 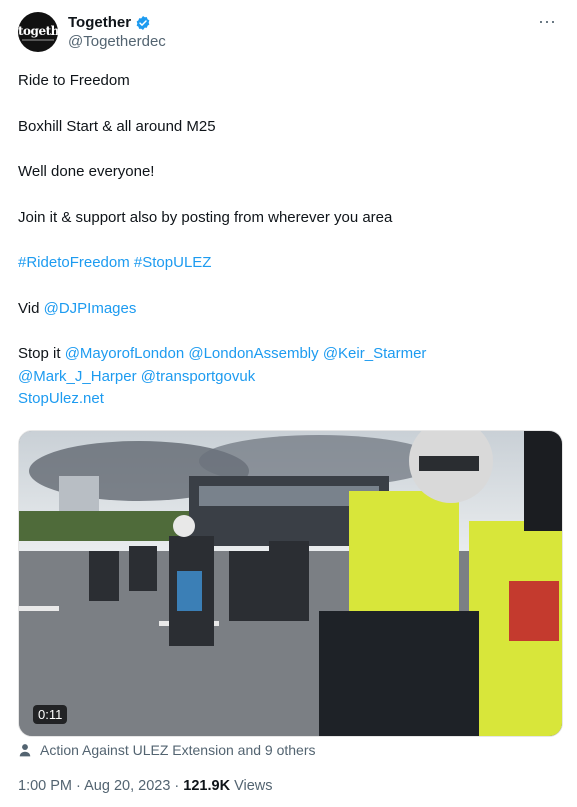 I want to click on tweet-meta: 1:00 PM · Aug 20, 2023 · 121.9K Views, so click(x=145, y=786).